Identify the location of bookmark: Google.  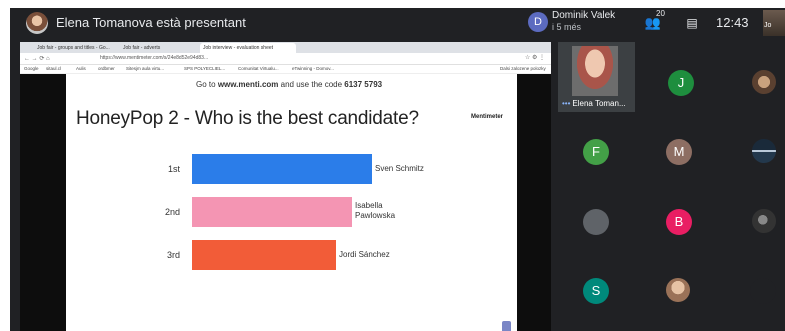
(31, 68).